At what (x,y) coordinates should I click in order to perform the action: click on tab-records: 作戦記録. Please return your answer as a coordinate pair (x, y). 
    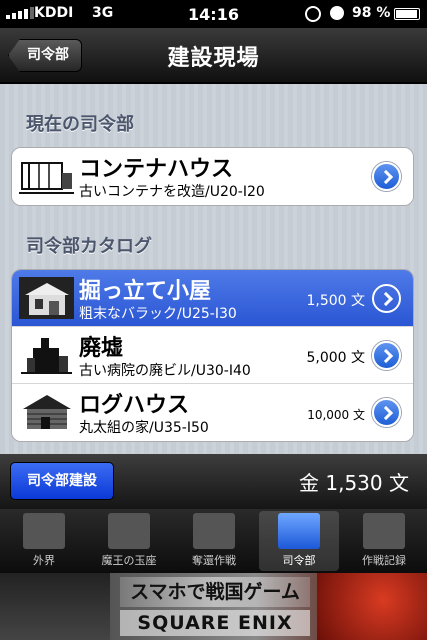
    Looking at the image, I should click on (384, 541).